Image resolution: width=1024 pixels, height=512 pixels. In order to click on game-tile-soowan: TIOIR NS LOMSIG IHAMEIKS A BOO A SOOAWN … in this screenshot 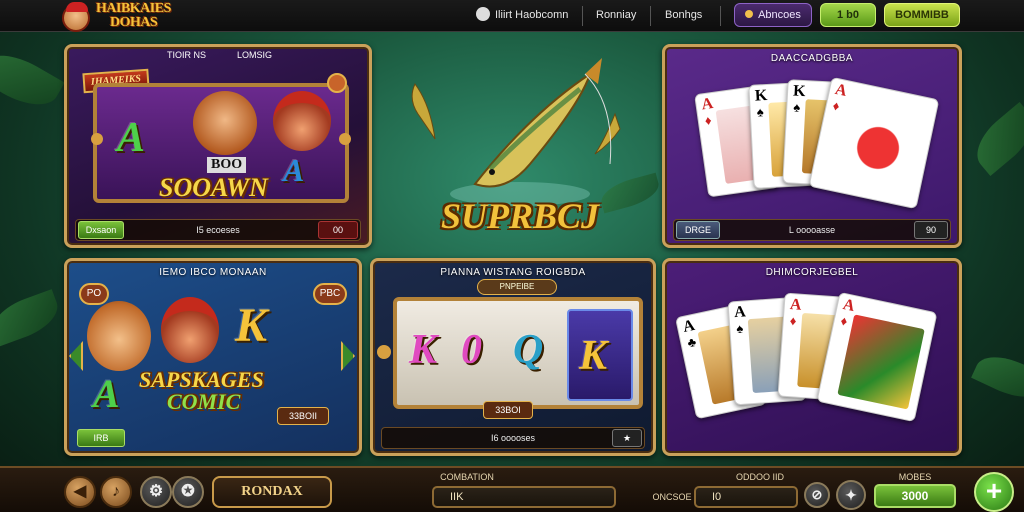, I will do `click(218, 146)`.